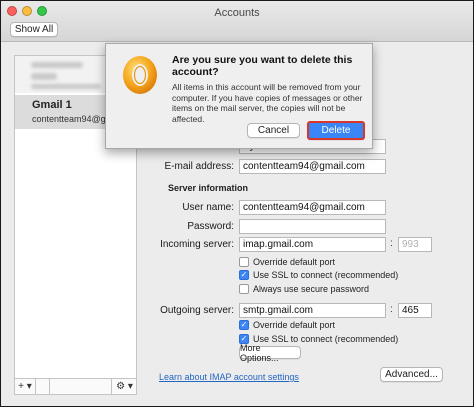  I want to click on outgoing-override-port-option: ✓ Override default port, so click(287, 325).